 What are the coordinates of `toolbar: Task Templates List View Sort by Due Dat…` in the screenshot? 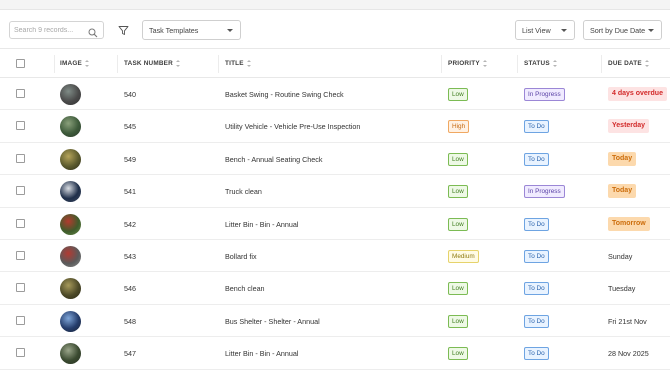 It's located at (335, 30).